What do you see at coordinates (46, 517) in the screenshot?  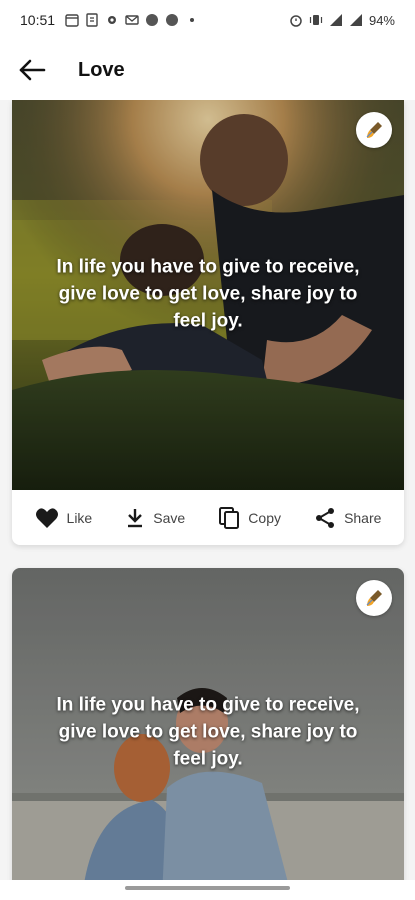 I see `heart-icon` at bounding box center [46, 517].